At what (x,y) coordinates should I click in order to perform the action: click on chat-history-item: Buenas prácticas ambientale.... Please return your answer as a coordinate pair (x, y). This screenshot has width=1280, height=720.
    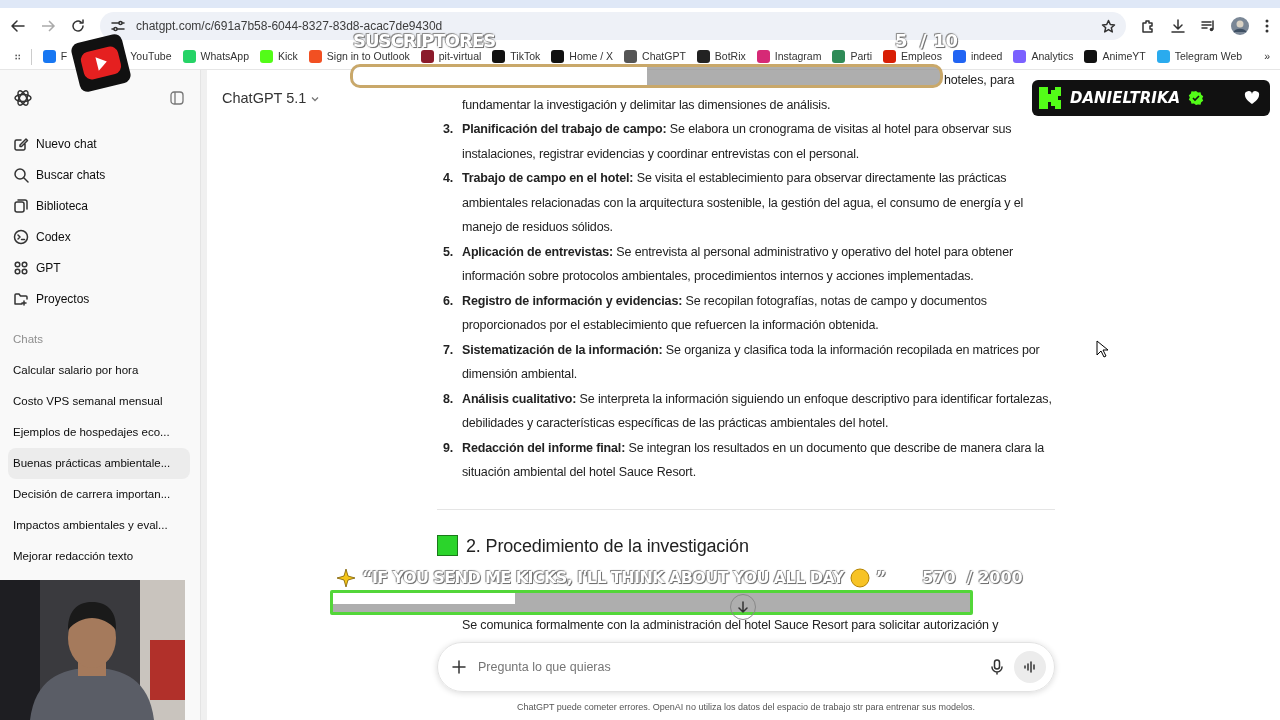
    Looking at the image, I should click on (99, 463).